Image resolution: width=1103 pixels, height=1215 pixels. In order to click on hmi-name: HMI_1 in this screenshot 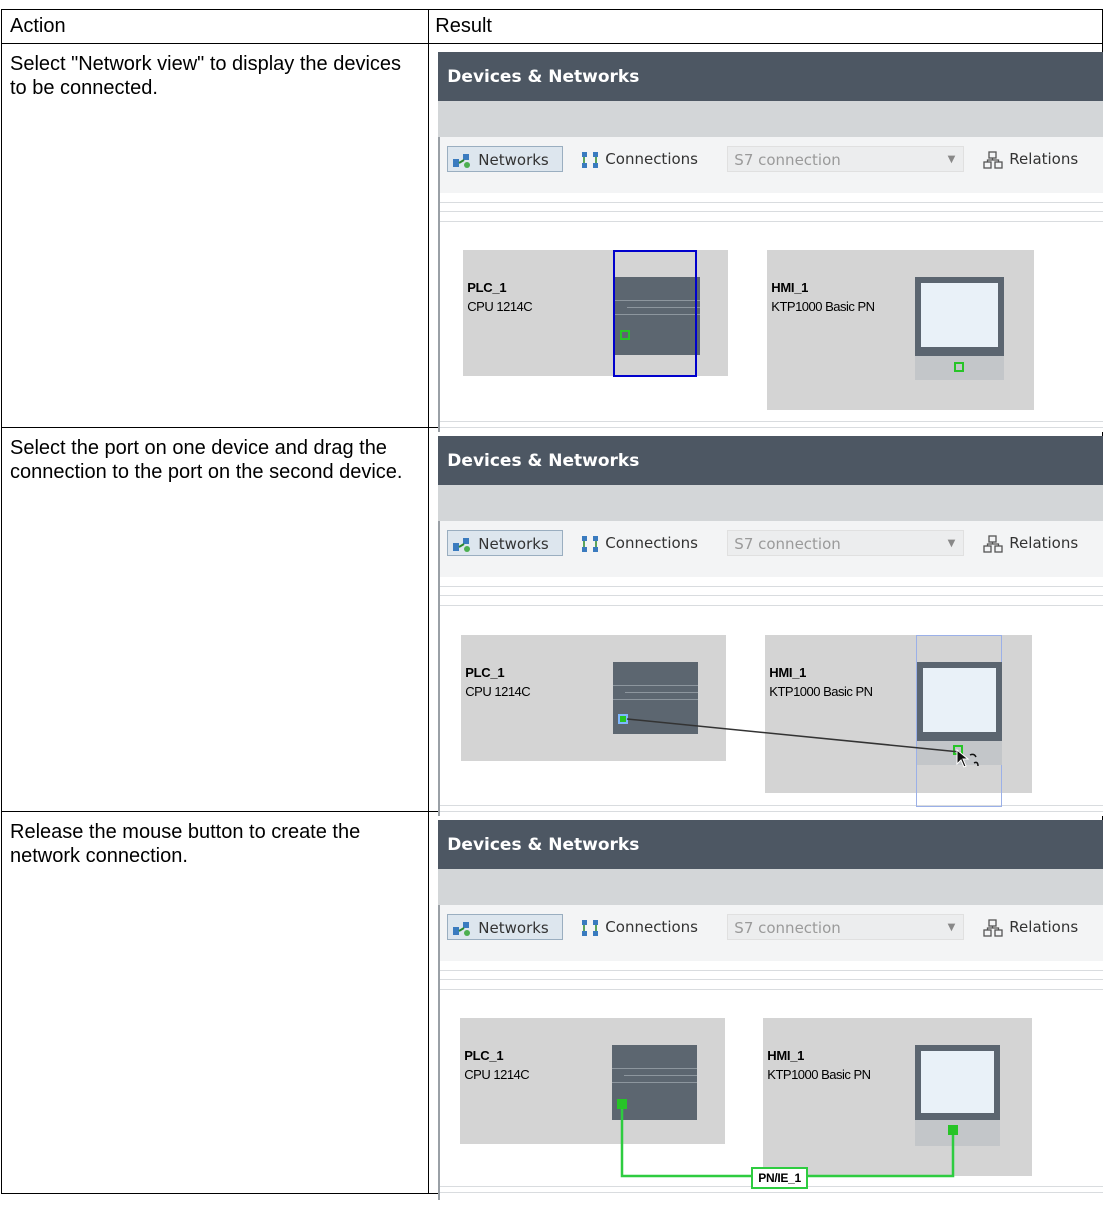, I will do `click(790, 287)`.